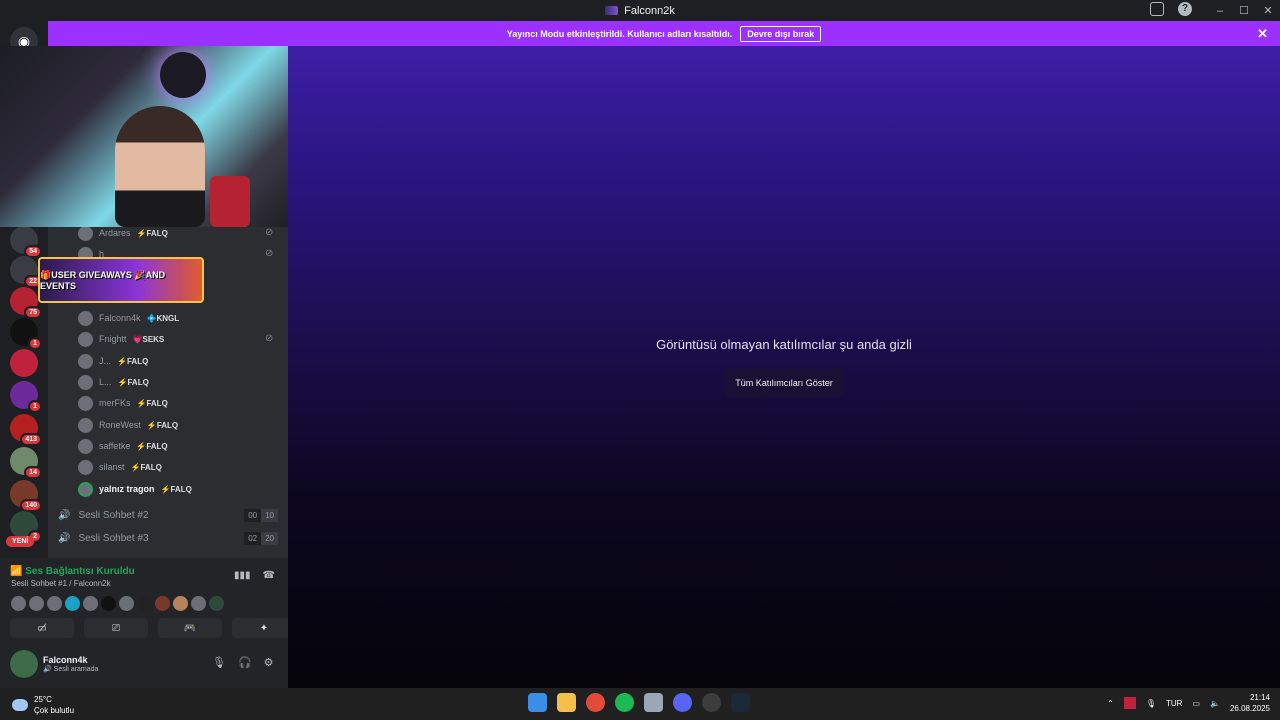 Image resolution: width=1280 pixels, height=720 pixels. What do you see at coordinates (123, 403) in the screenshot?
I see `voice-member: merFKs ⚡FALQ` at bounding box center [123, 403].